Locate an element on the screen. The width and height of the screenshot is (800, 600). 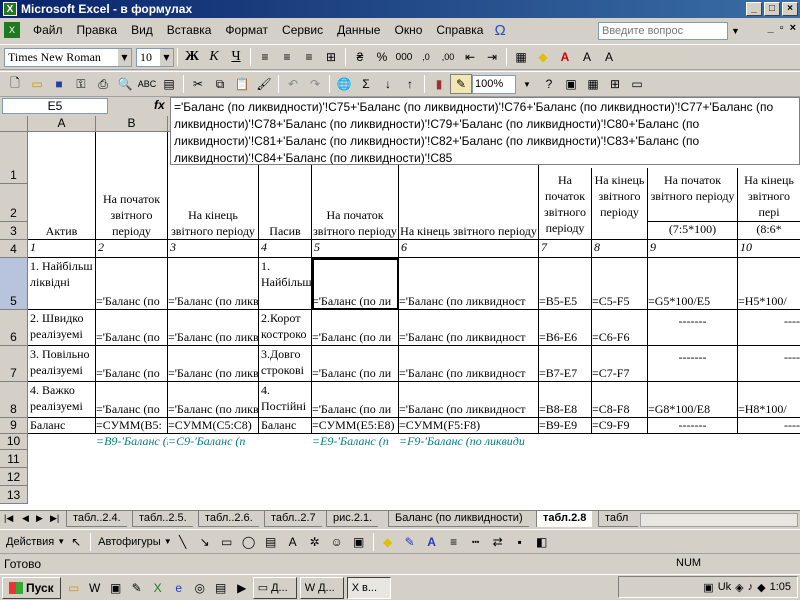
cell-c5: ='Баланс (по ликв is located at coordinates (213, 284).